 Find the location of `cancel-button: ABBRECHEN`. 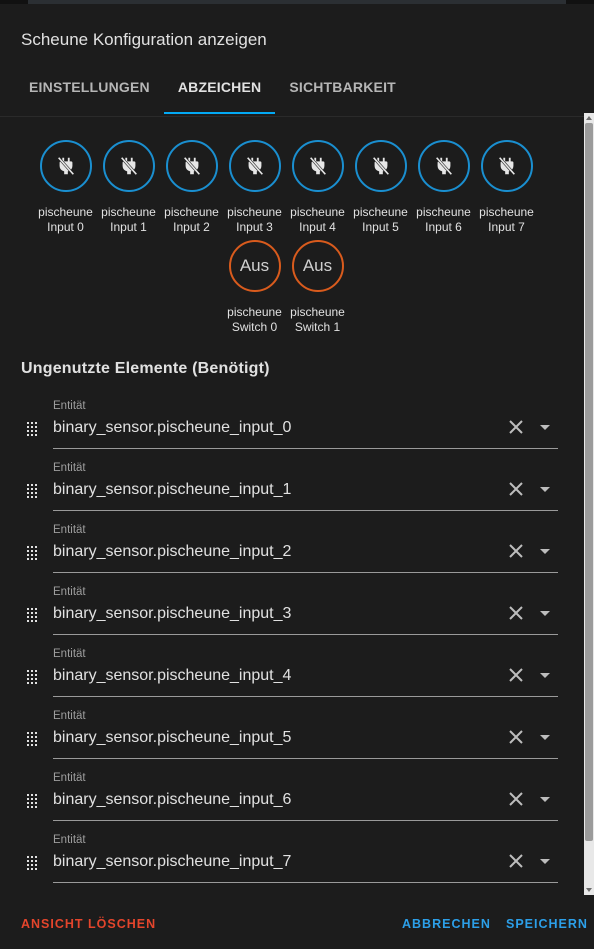

cancel-button: ABBRECHEN is located at coordinates (446, 924).